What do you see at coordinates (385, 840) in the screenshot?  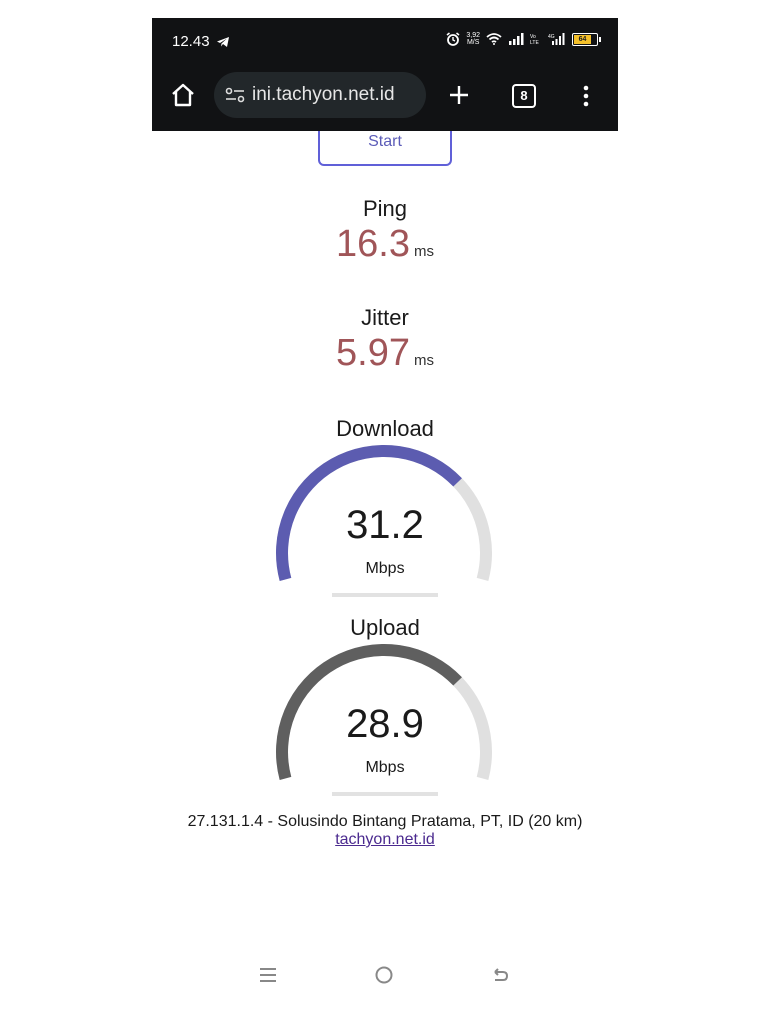 I see `site-link: tachyon.net.id` at bounding box center [385, 840].